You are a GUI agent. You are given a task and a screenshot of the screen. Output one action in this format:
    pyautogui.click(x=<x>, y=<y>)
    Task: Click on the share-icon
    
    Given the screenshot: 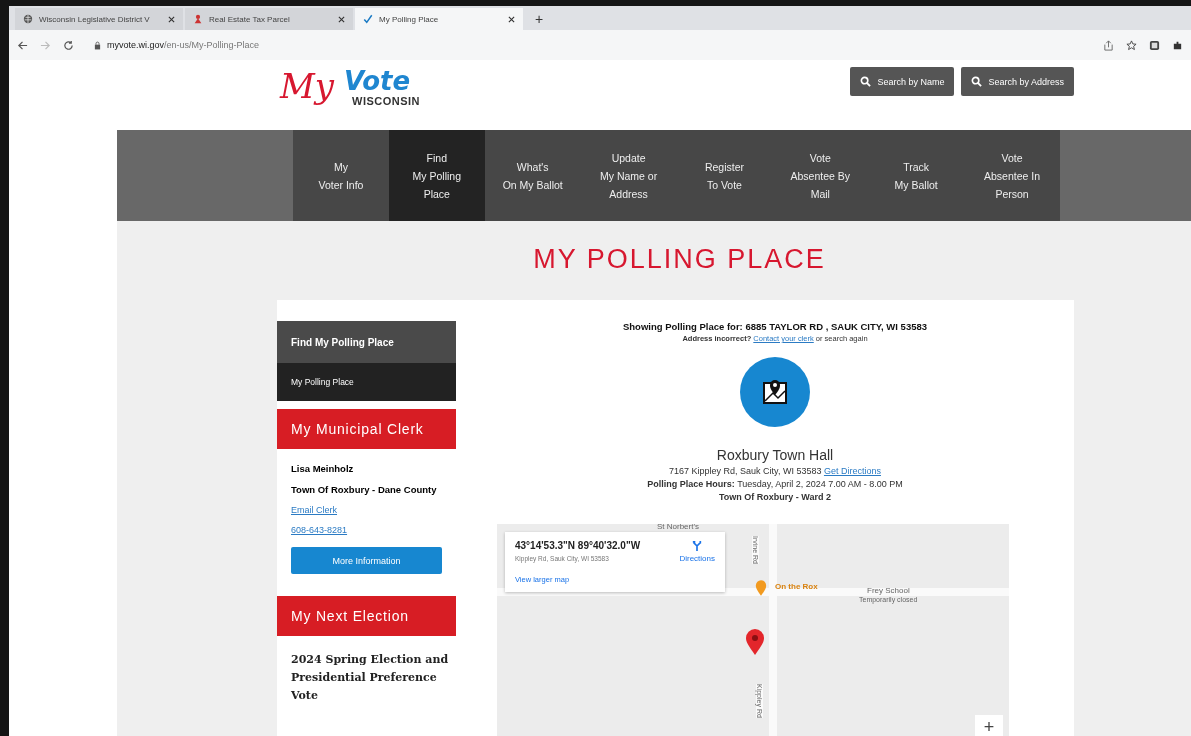 What is the action you would take?
    pyautogui.click(x=1108, y=45)
    